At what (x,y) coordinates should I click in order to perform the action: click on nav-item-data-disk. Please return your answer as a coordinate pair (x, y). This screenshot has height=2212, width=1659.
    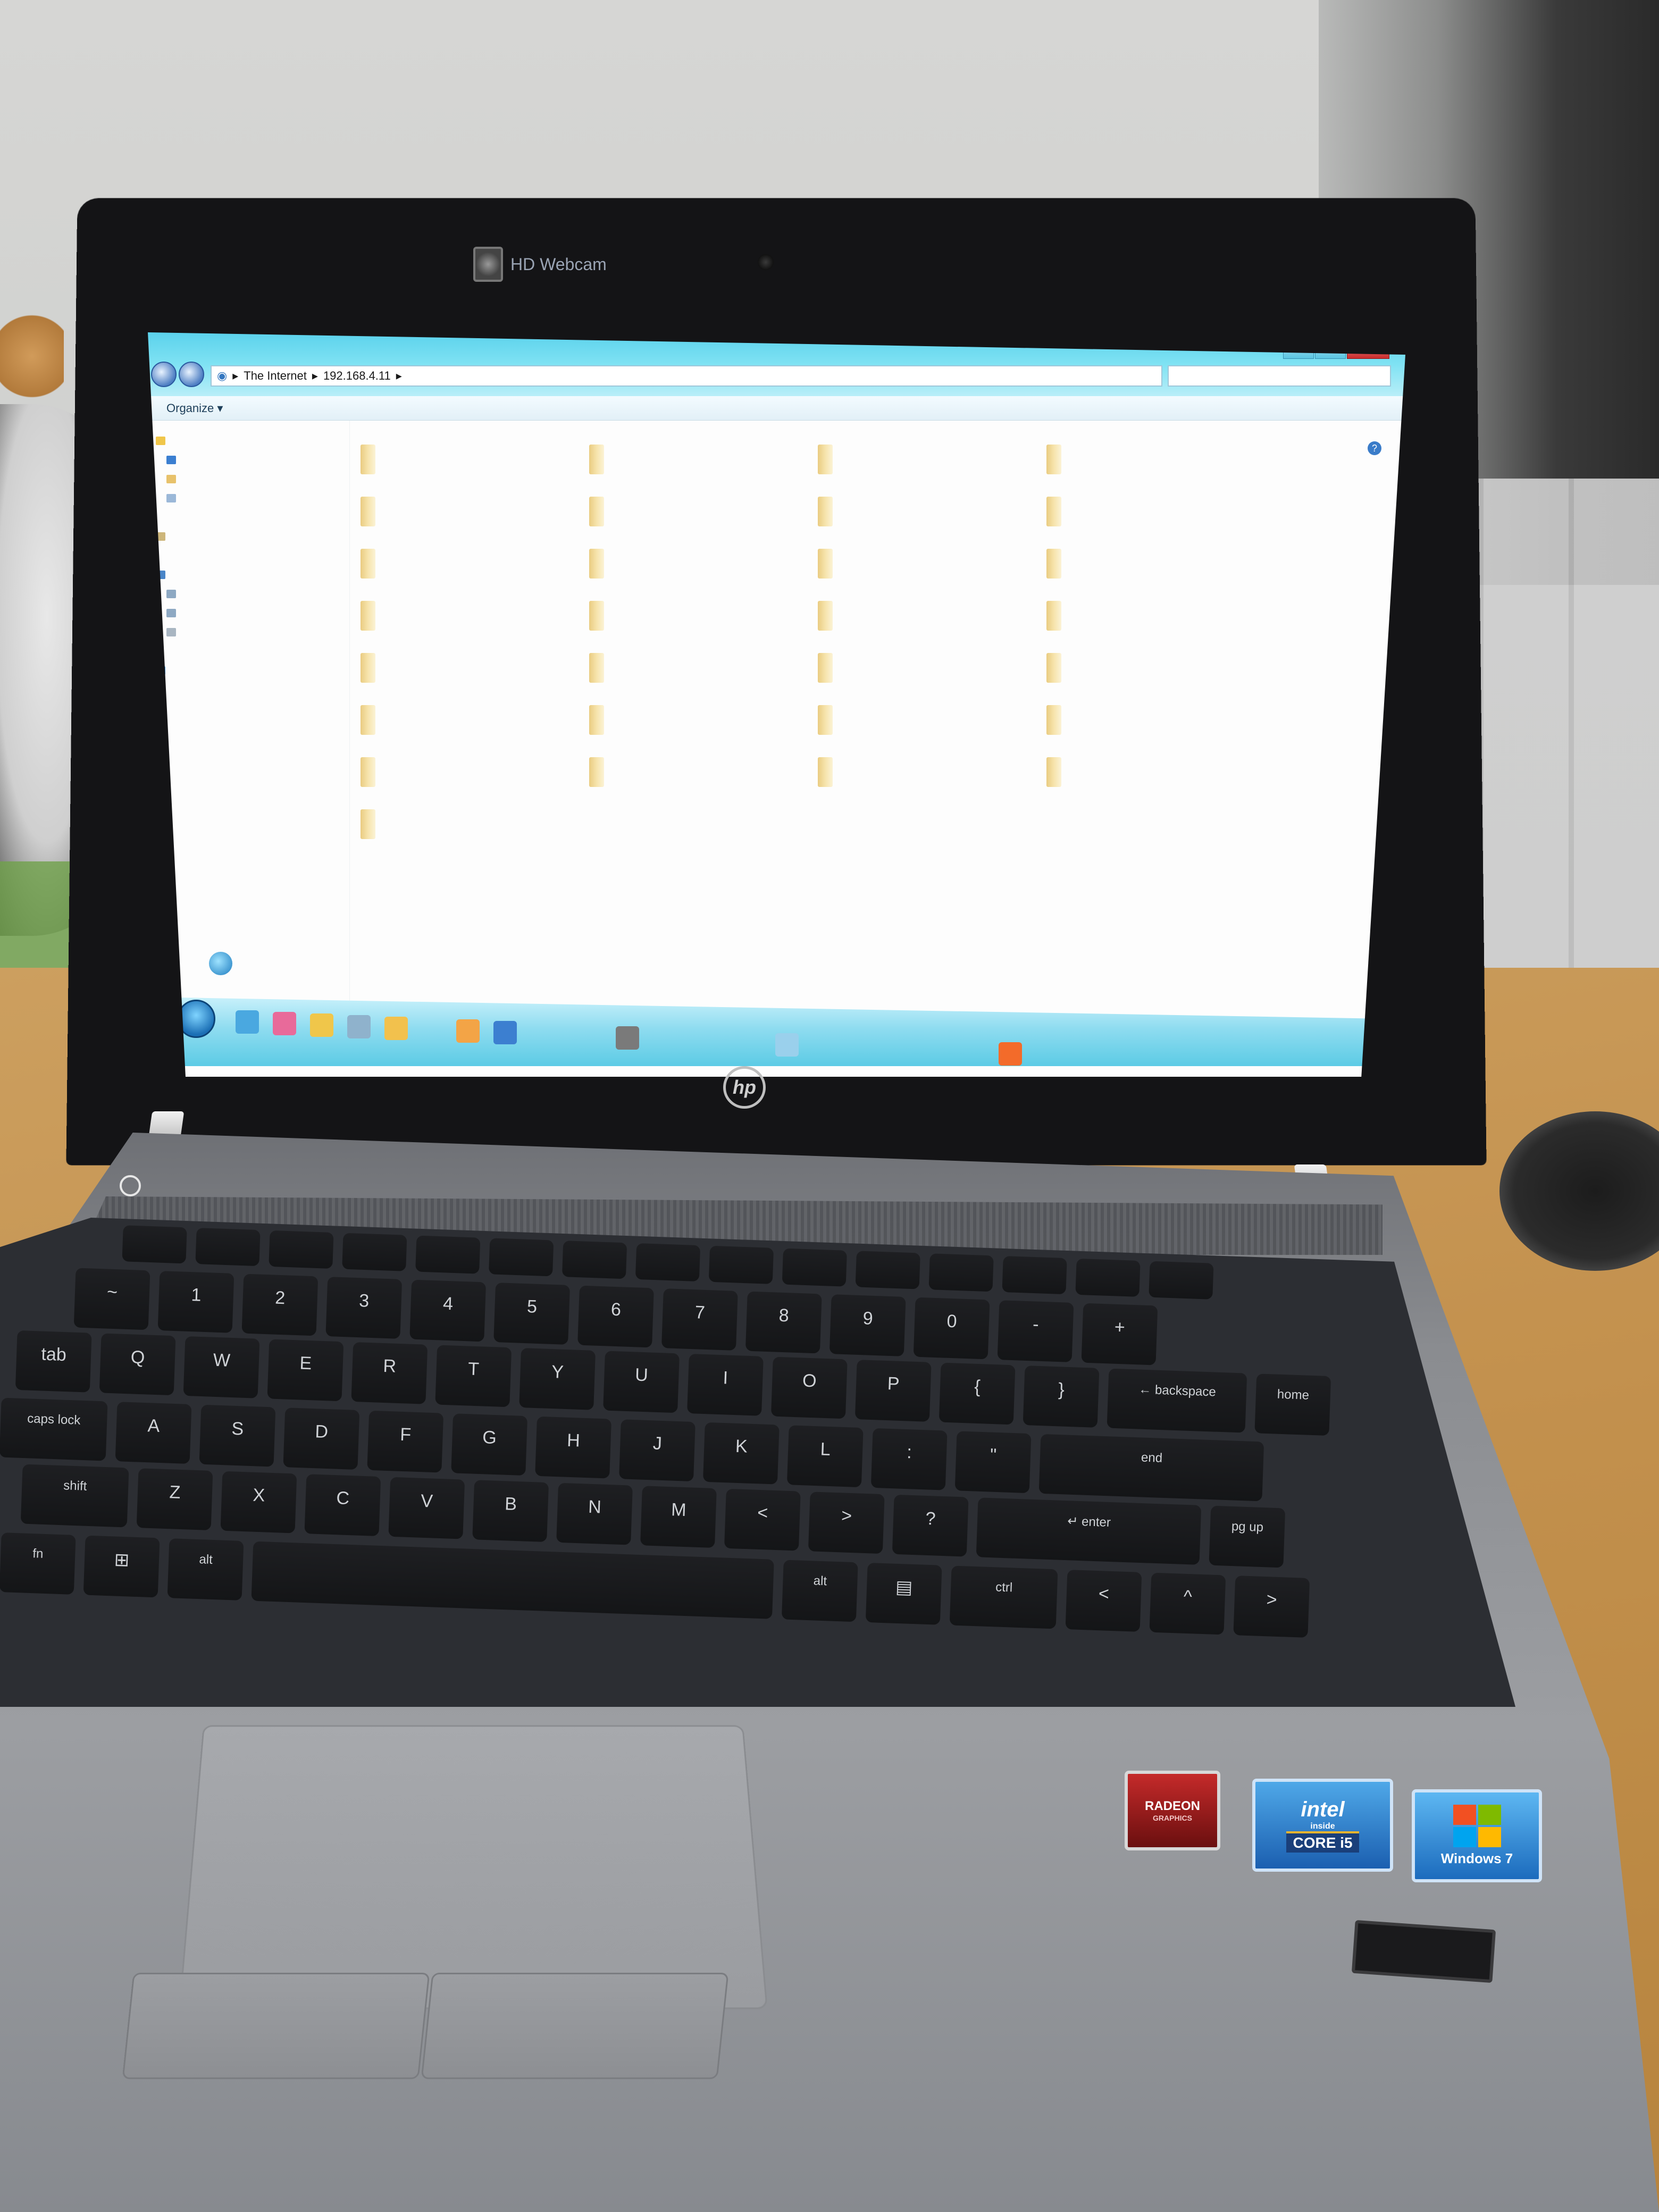
    Looking at the image, I should click on (248, 613).